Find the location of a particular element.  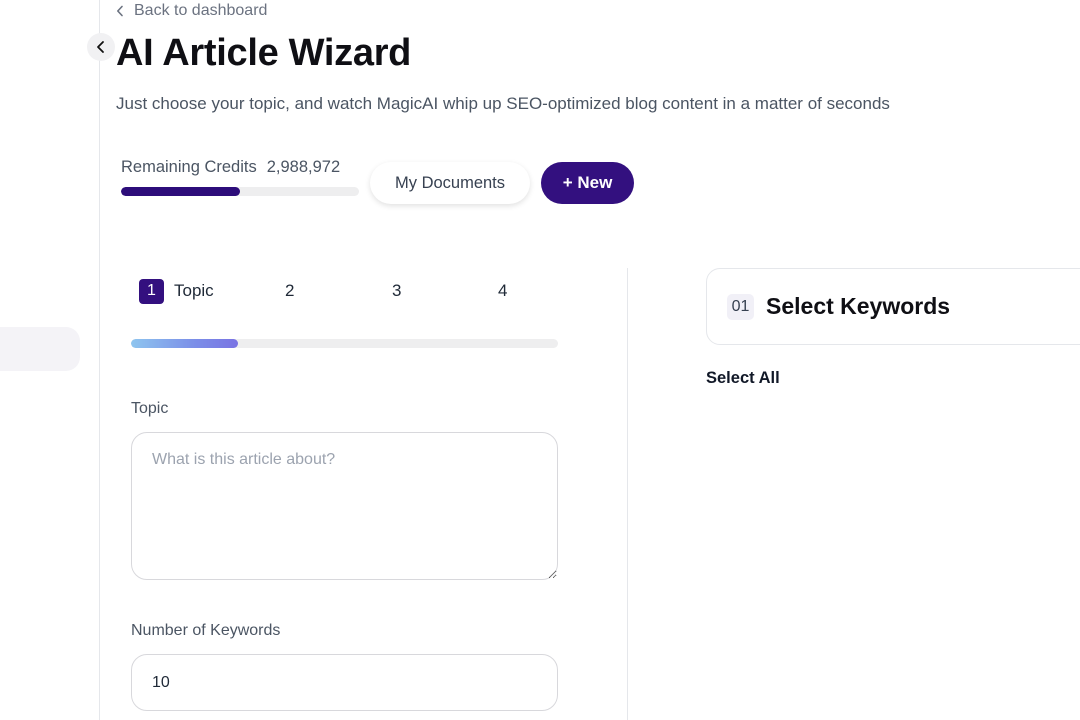

step-label: Topic is located at coordinates (194, 290).